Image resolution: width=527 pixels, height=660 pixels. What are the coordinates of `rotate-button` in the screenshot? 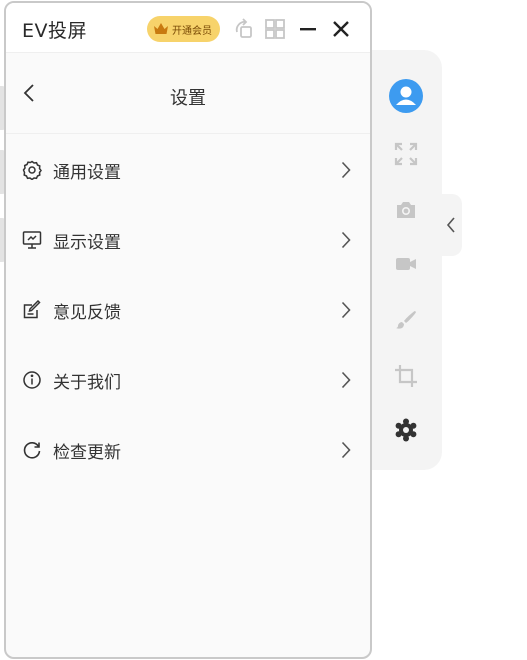 It's located at (244, 29).